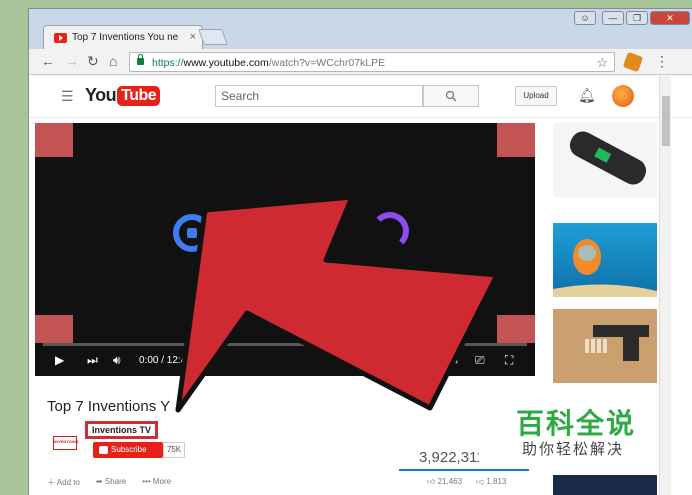  I want to click on player-controls: ▶ ⏭ 🔊︎ 0:00 / 12:42 ⚙ ▭ ⎚ ⛶, so click(285, 362).